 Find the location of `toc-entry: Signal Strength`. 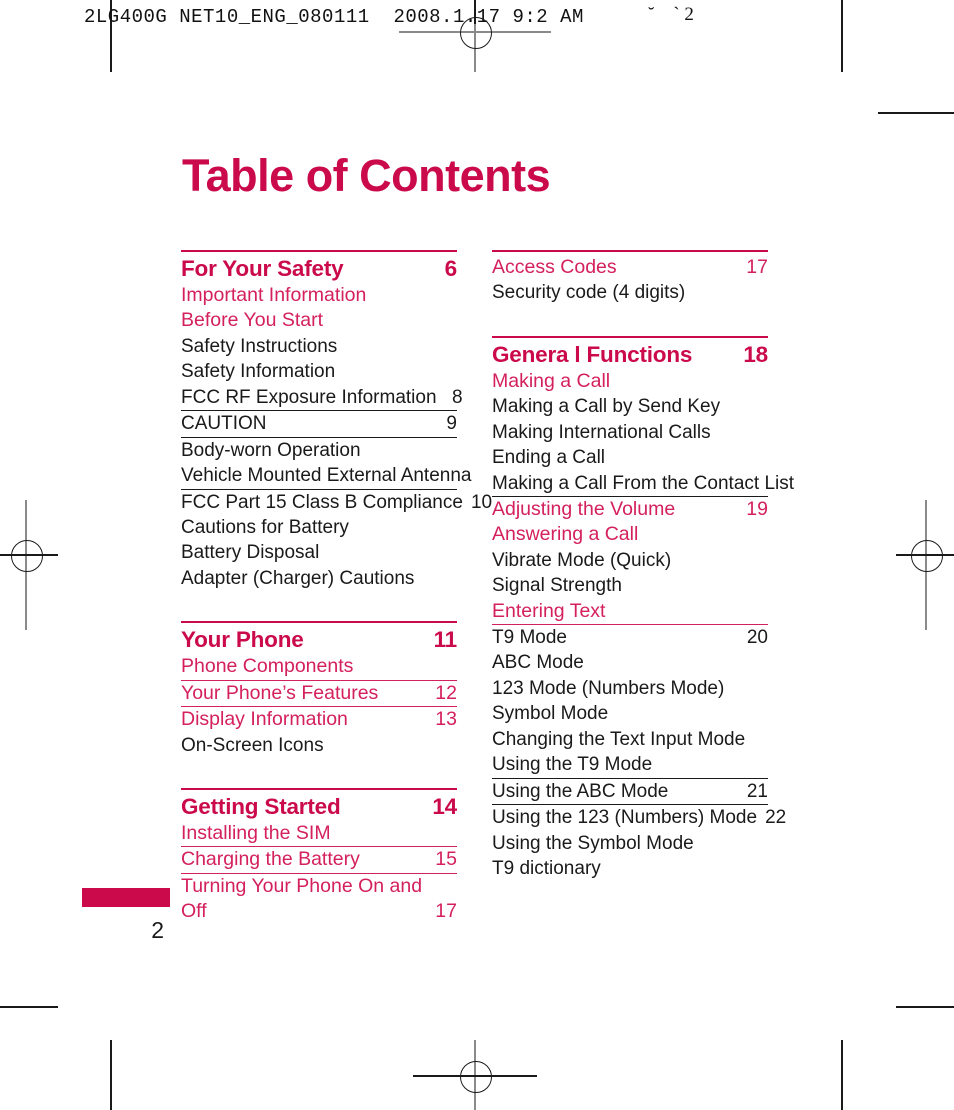

toc-entry: Signal Strength is located at coordinates (630, 585).